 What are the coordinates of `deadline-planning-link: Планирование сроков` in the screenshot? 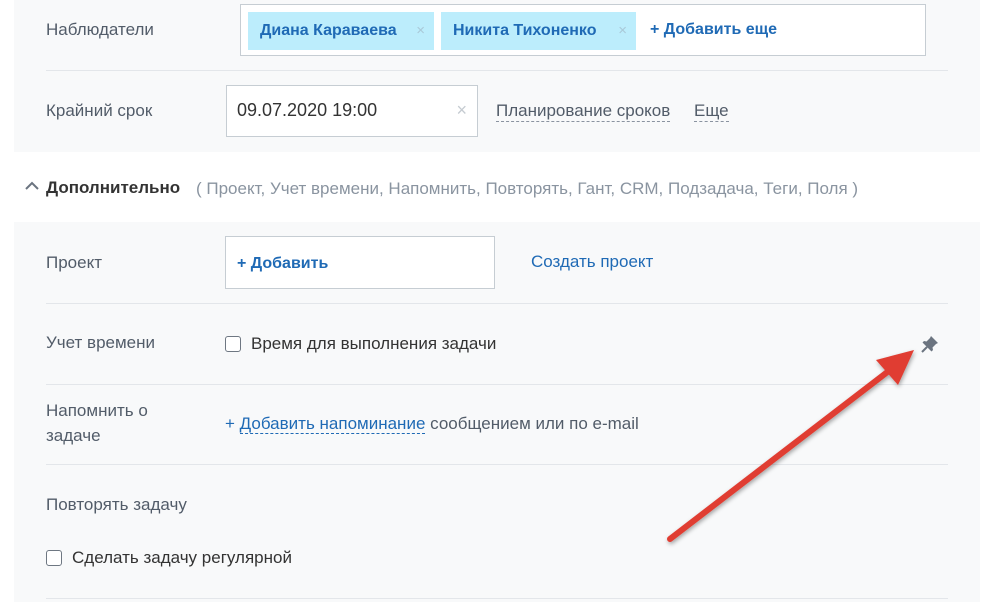 It's located at (583, 111).